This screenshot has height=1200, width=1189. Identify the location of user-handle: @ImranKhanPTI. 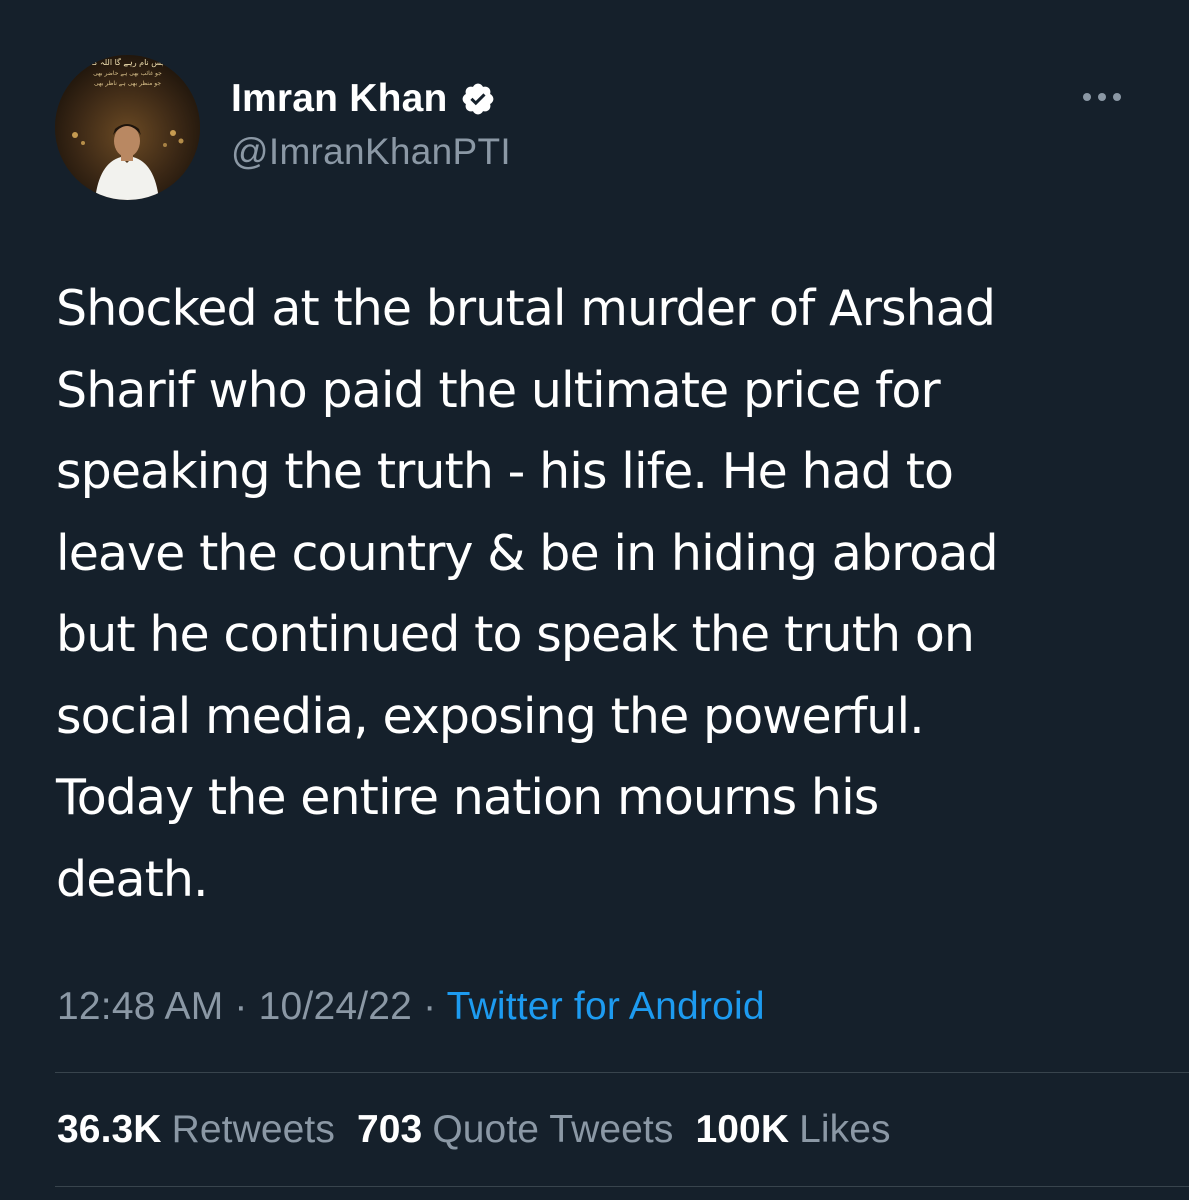
(371, 152).